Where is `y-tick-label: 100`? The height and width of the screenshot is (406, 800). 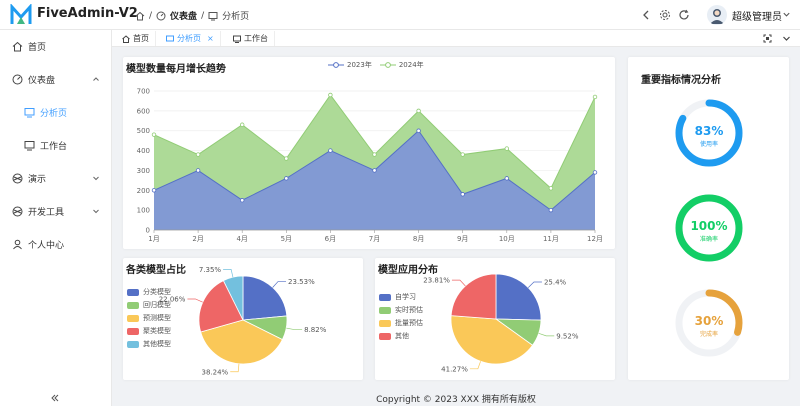 y-tick-label: 100 is located at coordinates (143, 211).